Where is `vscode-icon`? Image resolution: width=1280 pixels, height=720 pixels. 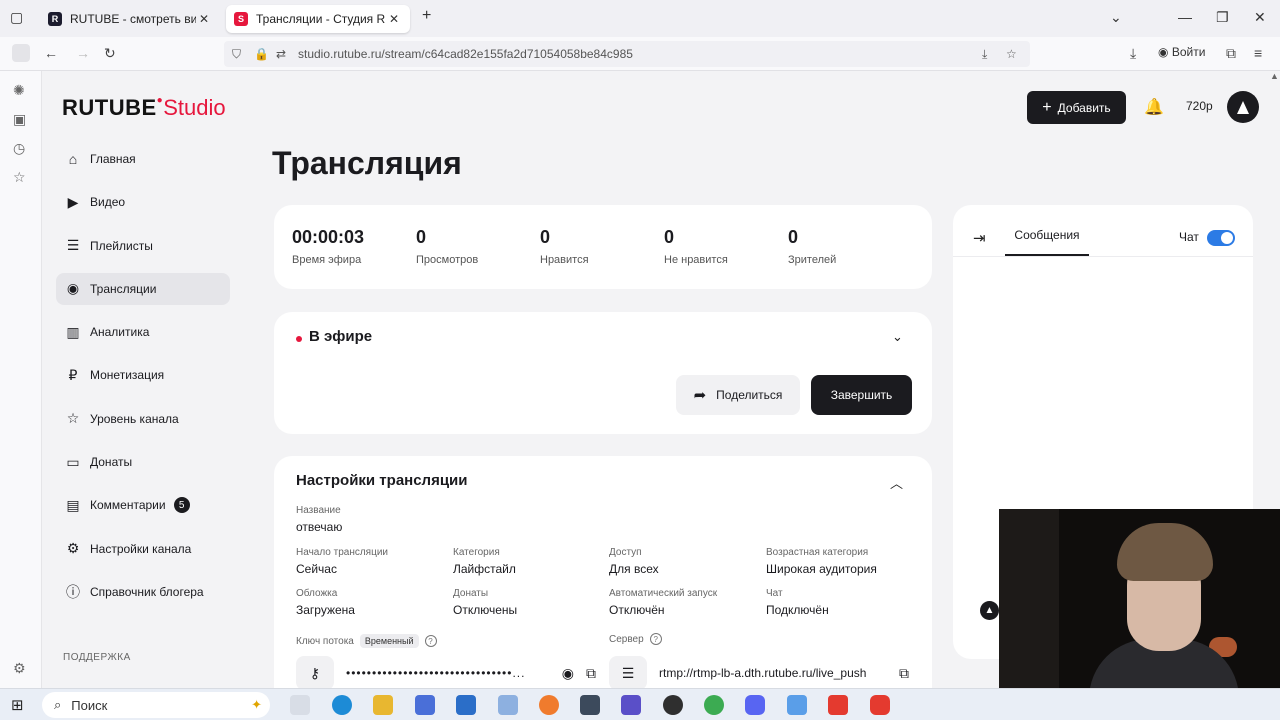
vscode-icon is located at coordinates (466, 705).